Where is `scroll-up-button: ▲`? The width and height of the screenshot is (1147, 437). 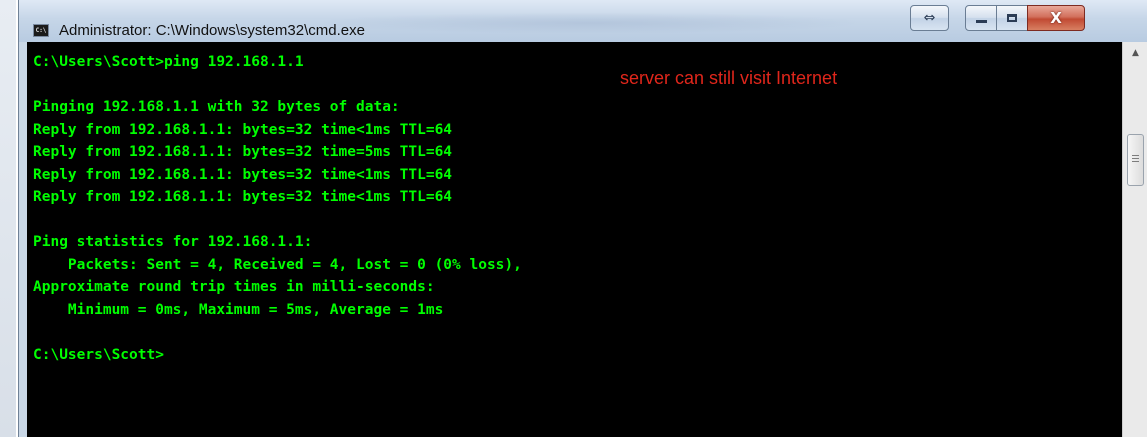 scroll-up-button: ▲ is located at coordinates (1135, 53).